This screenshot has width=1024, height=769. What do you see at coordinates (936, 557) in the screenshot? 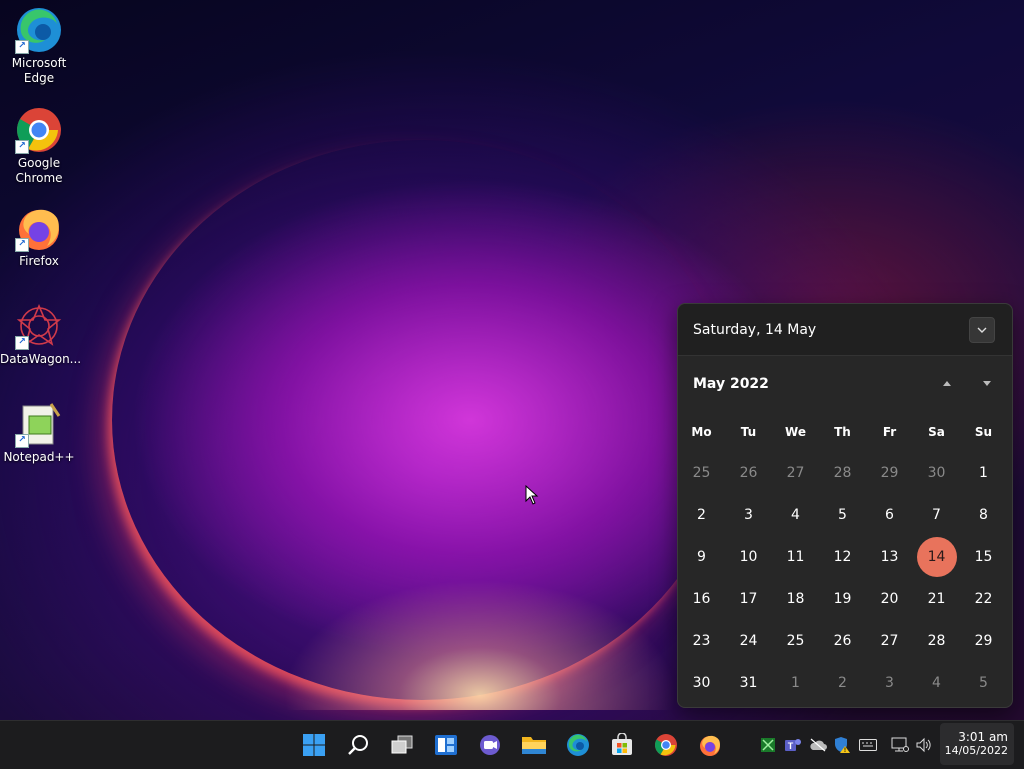
I see `calendar-day-selected: 14` at bounding box center [936, 557].